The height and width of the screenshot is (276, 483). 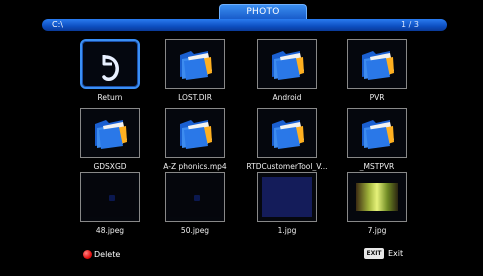 I want to click on title-tab: PHOTO, so click(x=263, y=12).